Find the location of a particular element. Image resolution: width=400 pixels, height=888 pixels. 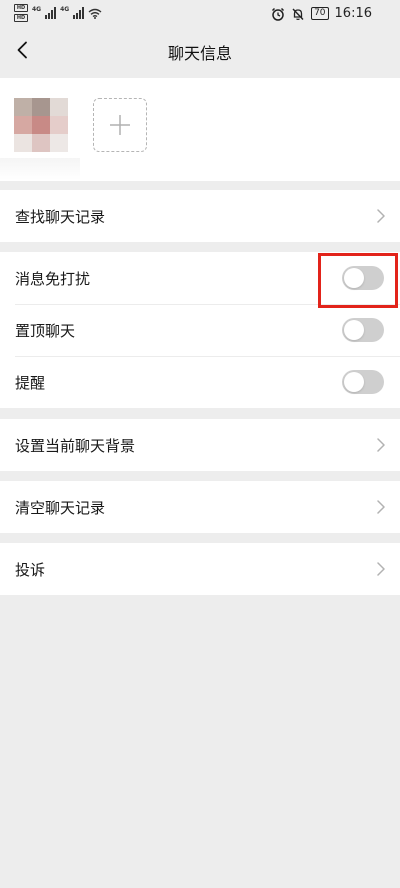

mute-notifications-label: 消息免打扰 is located at coordinates (53, 278).